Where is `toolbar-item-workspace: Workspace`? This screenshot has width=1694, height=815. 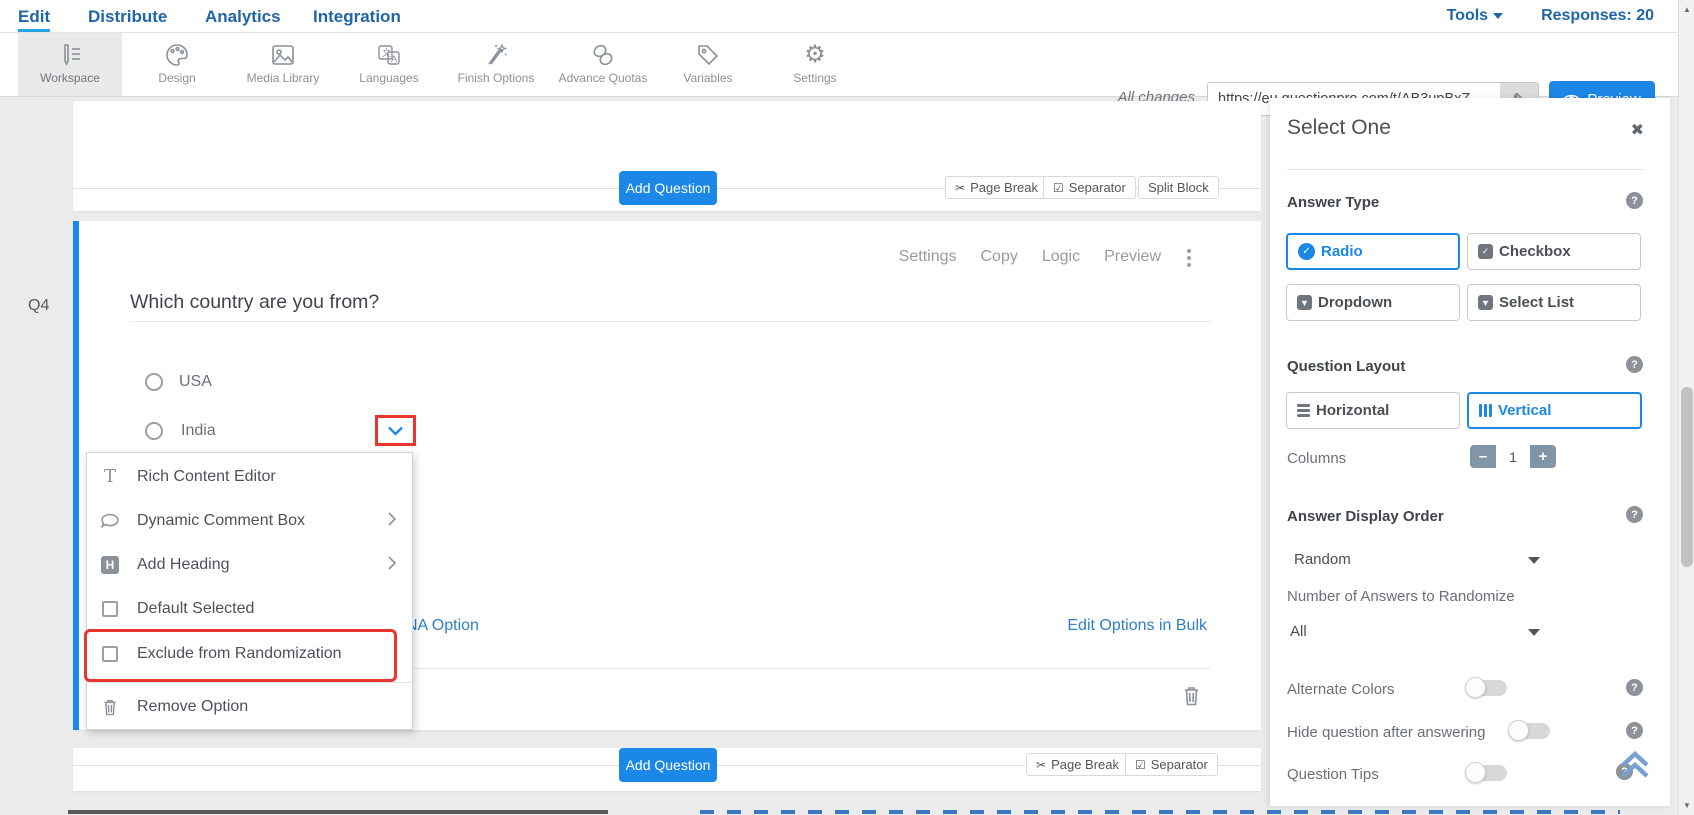 toolbar-item-workspace: Workspace is located at coordinates (70, 64).